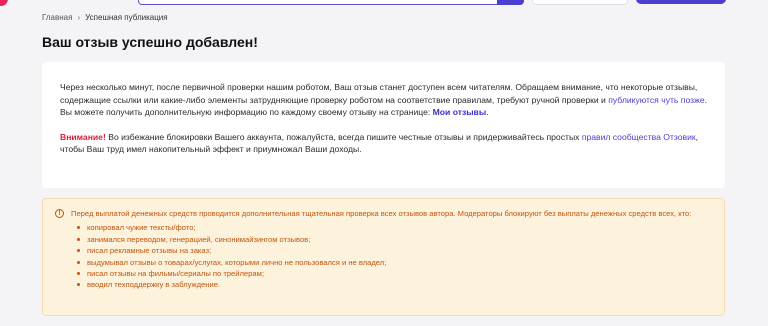  What do you see at coordinates (394, 227) in the screenshot?
I see `list-item: копировал чужие тексты/фото;` at bounding box center [394, 227].